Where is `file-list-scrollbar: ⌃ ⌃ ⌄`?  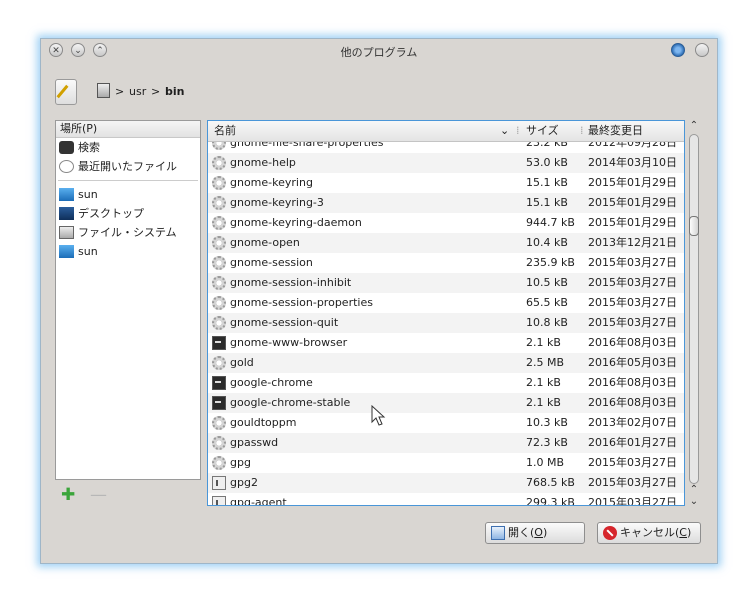
file-list-scrollbar: ⌃ ⌃ ⌄ is located at coordinates (694, 314).